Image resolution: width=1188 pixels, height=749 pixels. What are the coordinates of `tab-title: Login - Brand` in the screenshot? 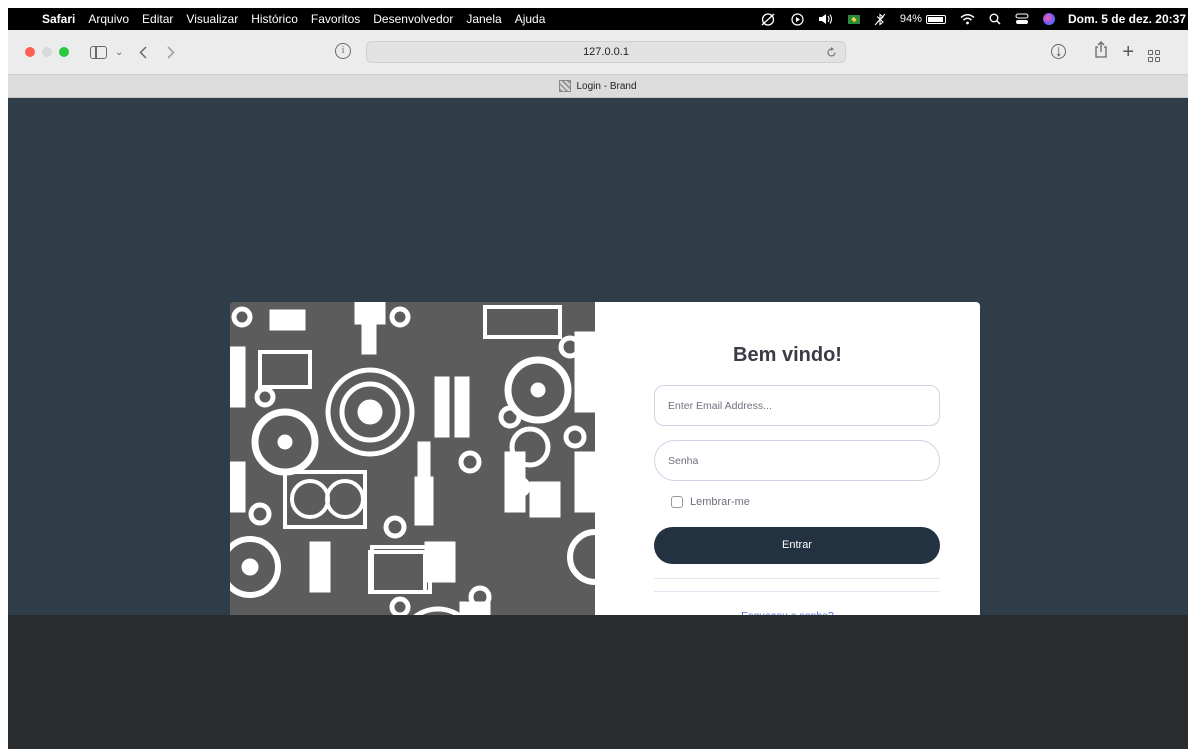 It's located at (606, 86).